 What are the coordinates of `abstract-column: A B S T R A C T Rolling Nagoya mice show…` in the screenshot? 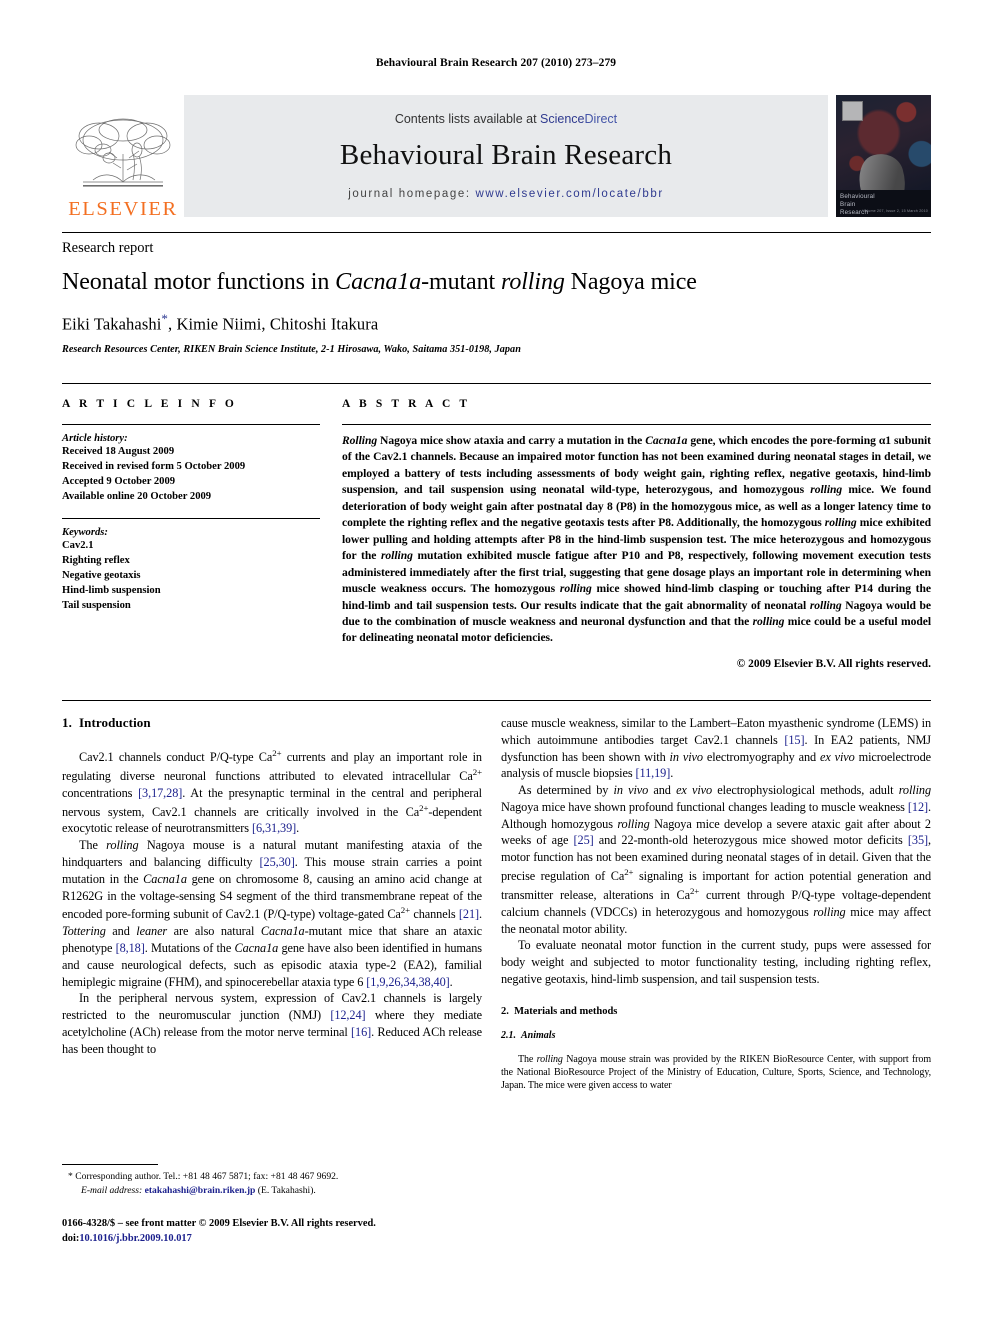 It's located at (636, 534).